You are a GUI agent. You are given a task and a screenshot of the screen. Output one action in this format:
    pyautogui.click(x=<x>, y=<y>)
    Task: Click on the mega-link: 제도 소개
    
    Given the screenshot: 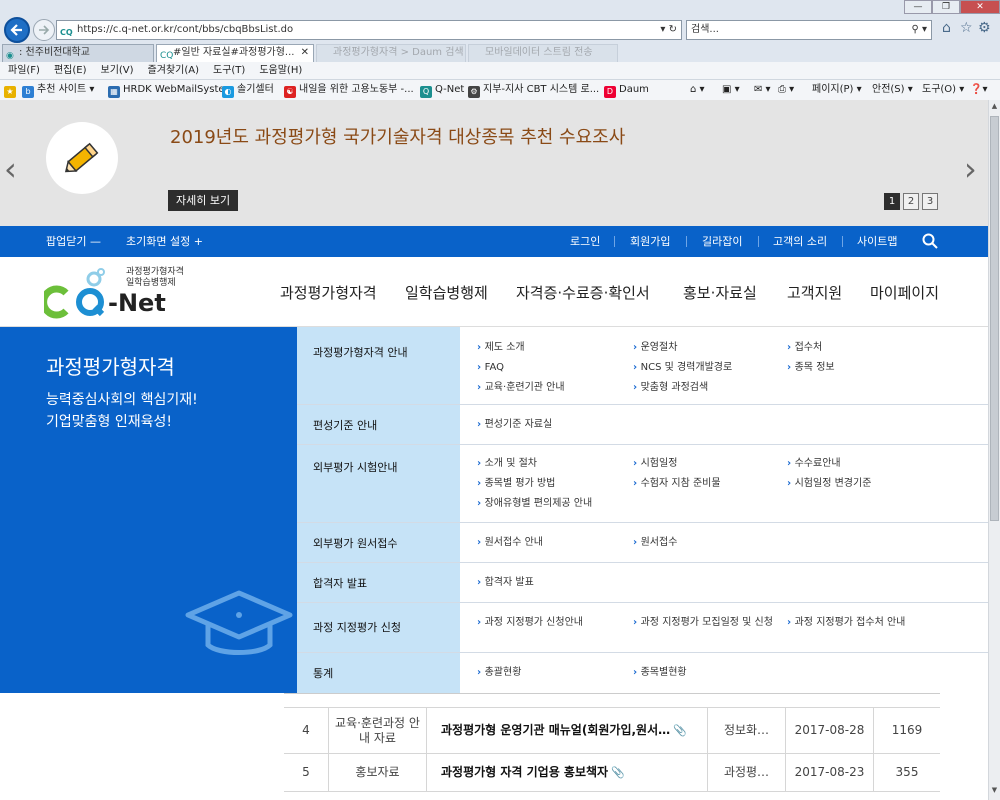 What is the action you would take?
    pyautogui.click(x=501, y=348)
    